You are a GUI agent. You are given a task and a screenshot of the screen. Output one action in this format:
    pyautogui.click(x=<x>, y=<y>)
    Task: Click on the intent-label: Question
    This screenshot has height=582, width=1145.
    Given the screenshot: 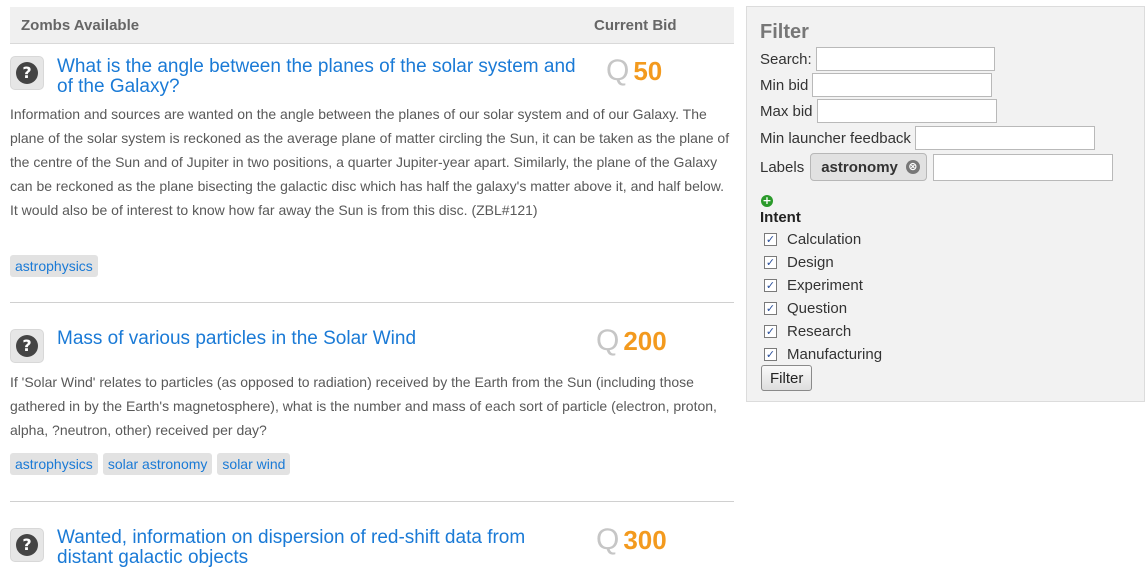 What is the action you would take?
    pyautogui.click(x=817, y=308)
    